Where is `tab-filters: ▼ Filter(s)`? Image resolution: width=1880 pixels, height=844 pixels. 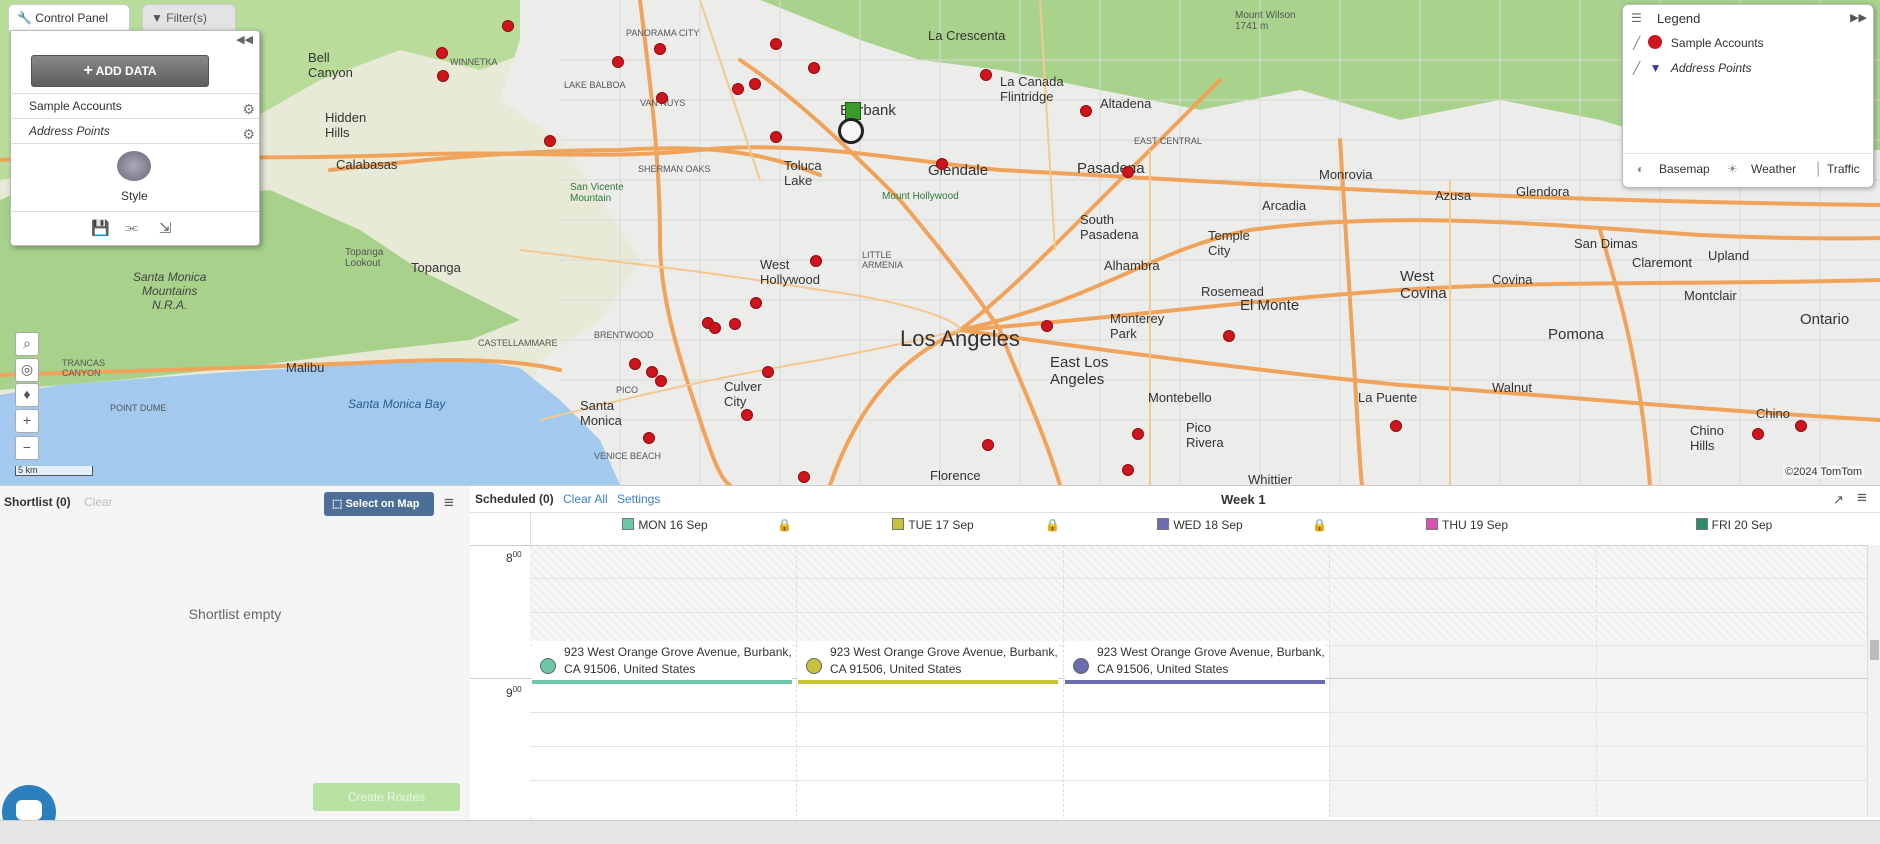 tab-filters: ▼ Filter(s) is located at coordinates (189, 17).